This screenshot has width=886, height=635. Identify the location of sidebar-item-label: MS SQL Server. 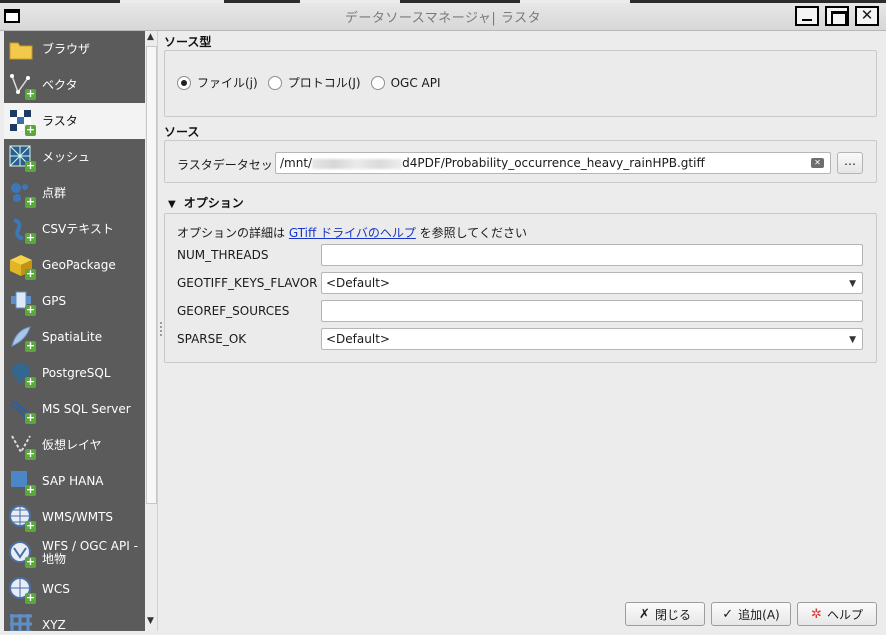
(86, 408).